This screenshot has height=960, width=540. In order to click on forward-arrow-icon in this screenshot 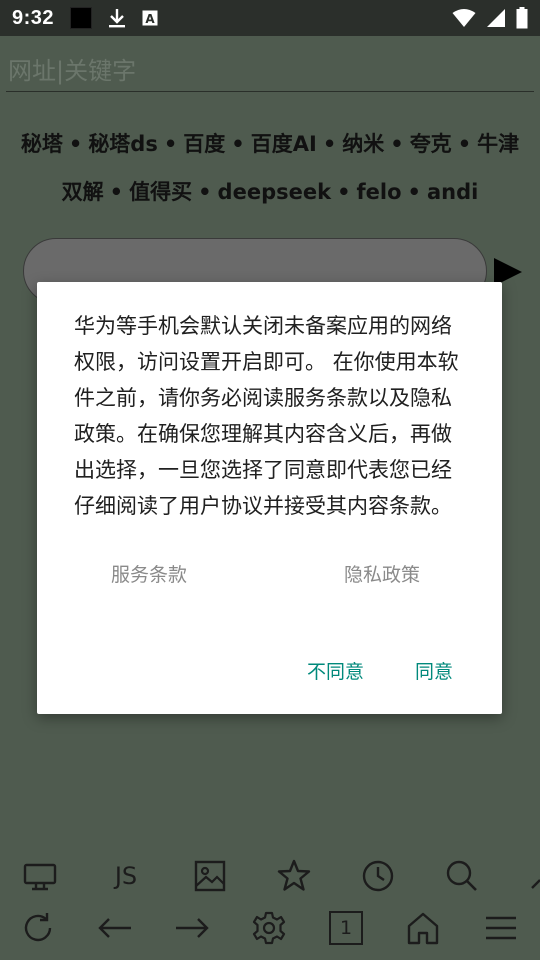, I will do `click(192, 928)`.